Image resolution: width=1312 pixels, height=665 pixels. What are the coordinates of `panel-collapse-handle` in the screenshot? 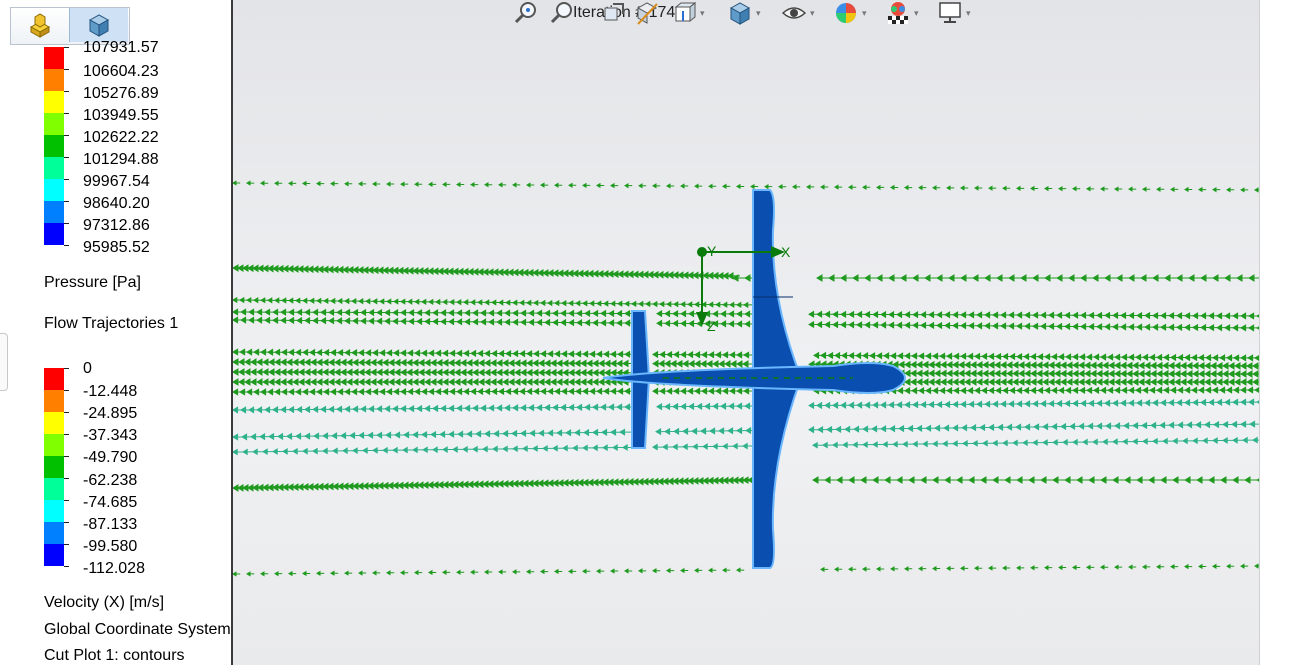 It's located at (4, 362).